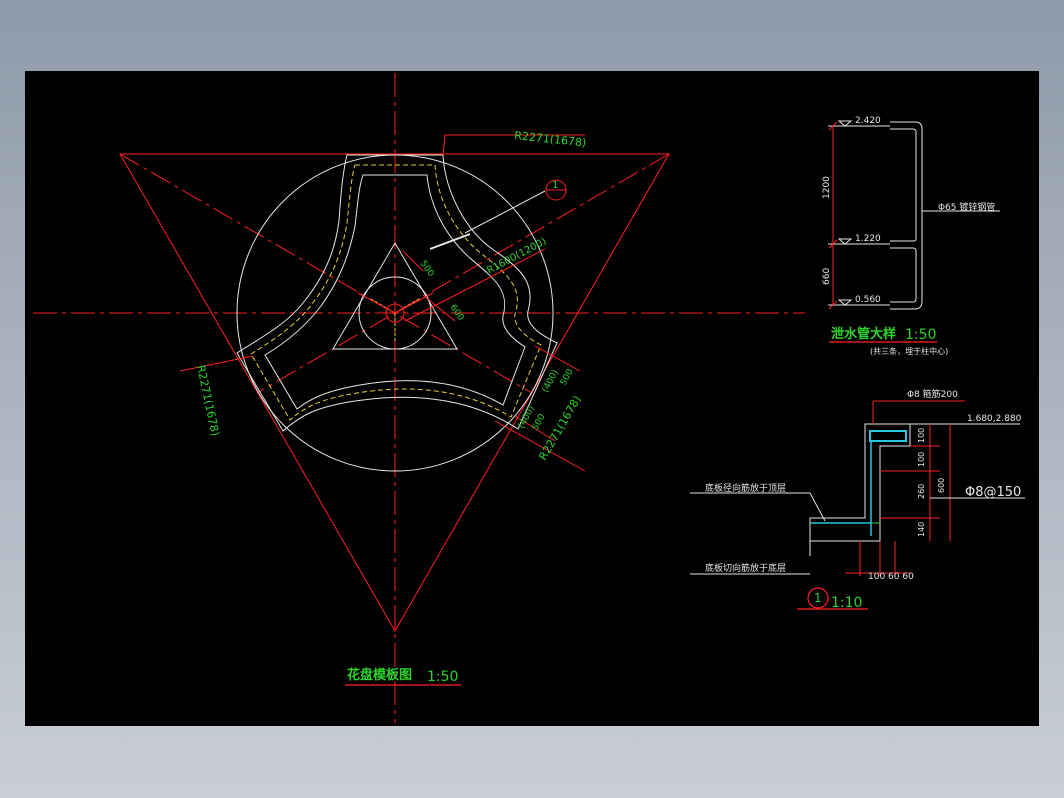 This screenshot has width=1064, height=798. I want to click on section-dim-100b: 100, so click(921, 459).